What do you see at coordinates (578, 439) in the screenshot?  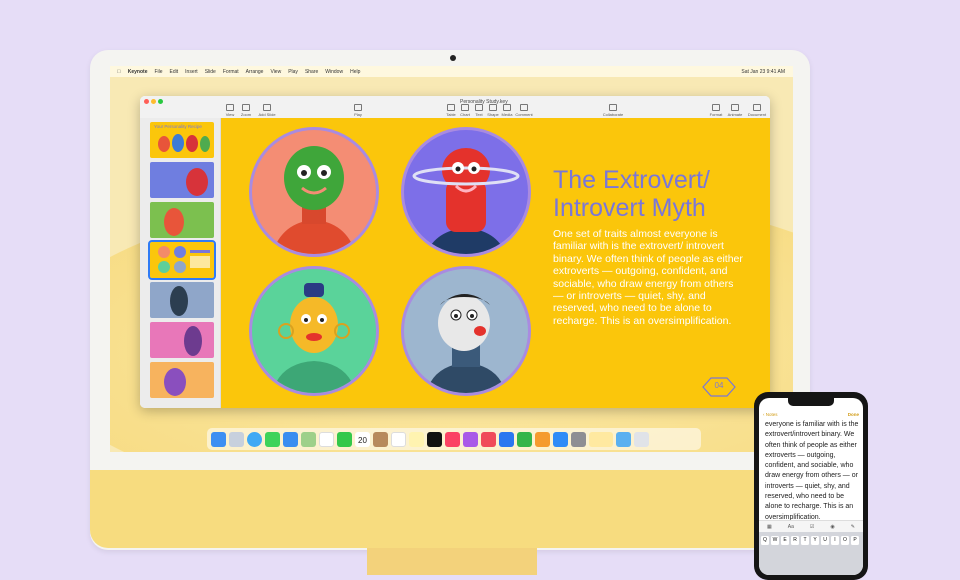 I see `system-preferences-icon` at bounding box center [578, 439].